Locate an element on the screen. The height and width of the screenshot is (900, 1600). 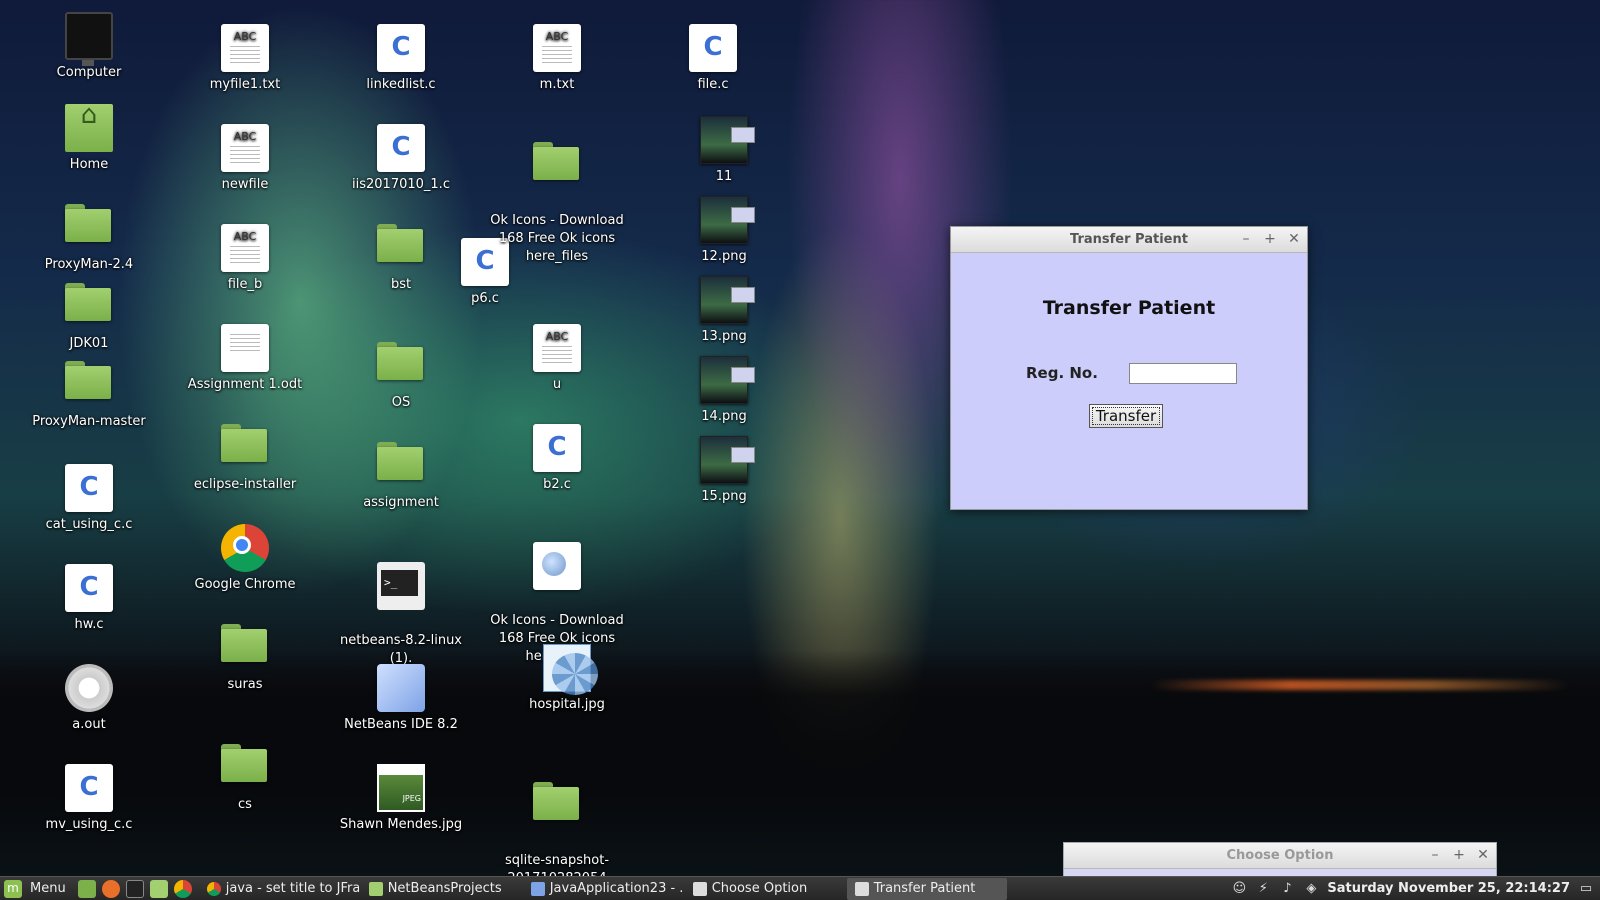
desktop-icon-cs: cs is located at coordinates (245, 779).